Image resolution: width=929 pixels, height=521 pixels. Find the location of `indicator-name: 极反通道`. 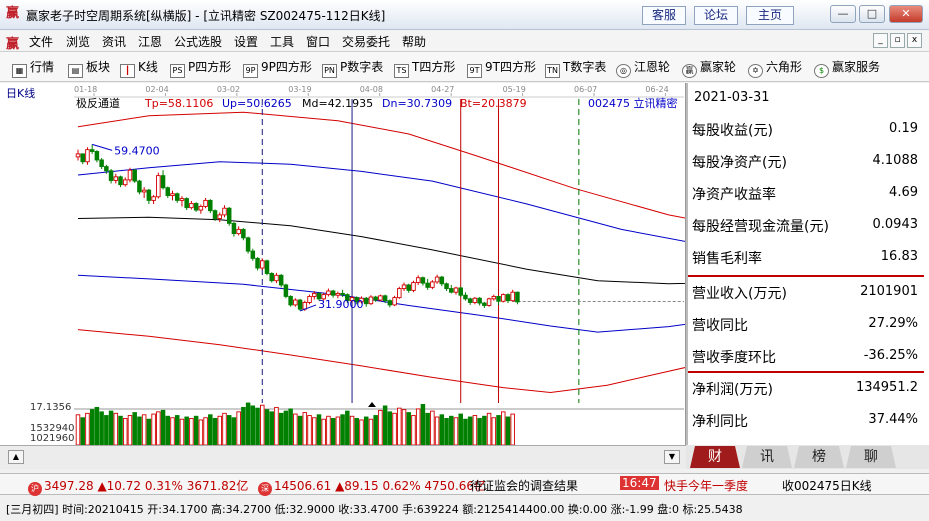

indicator-name: 极反通道 is located at coordinates (98, 103).